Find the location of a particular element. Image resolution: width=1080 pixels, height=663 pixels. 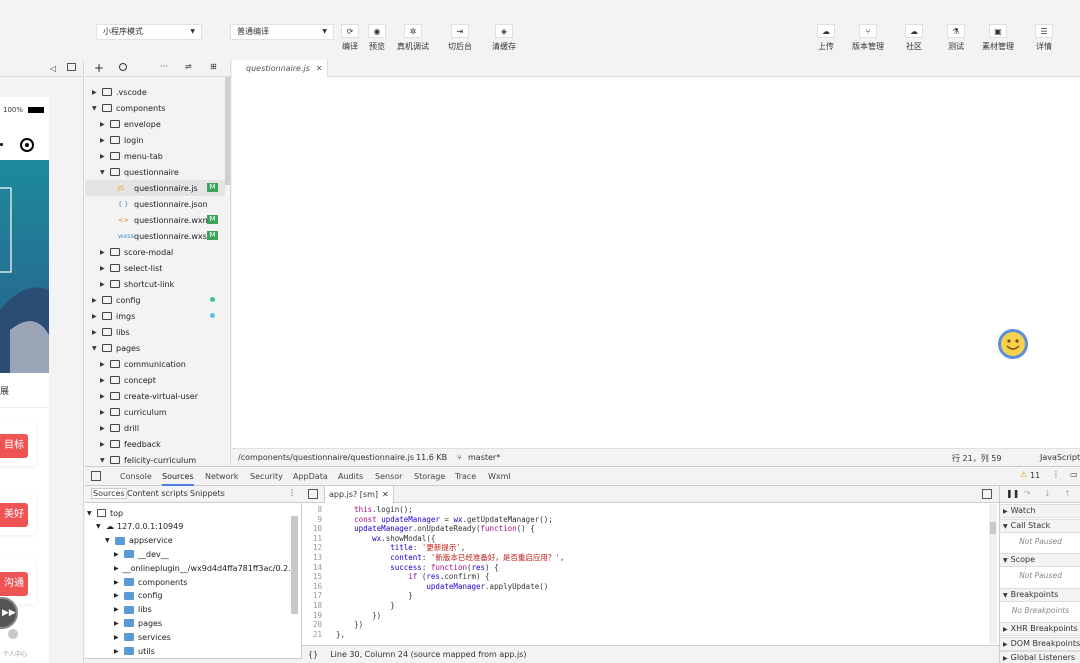

code-line: 19 }) is located at coordinates (341, 616).